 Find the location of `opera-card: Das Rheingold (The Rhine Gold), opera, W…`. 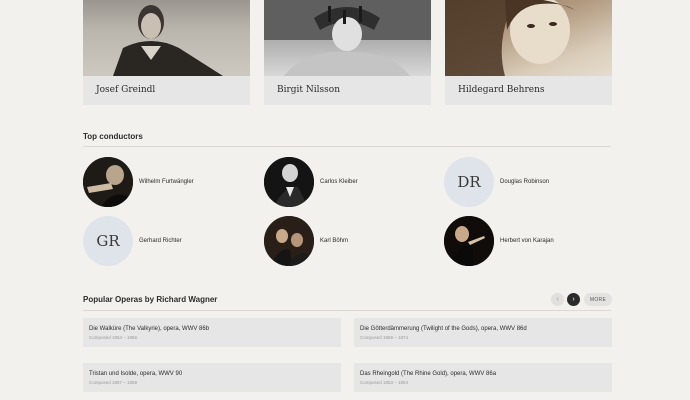

opera-card: Das Rheingold (The Rhine Gold), opera, W… is located at coordinates (483, 377).